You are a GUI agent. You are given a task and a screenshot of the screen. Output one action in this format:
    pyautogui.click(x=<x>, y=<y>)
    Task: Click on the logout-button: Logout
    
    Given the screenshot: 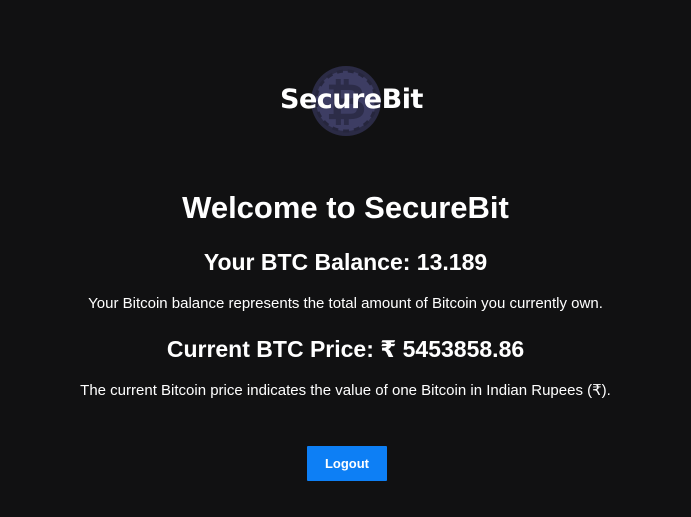 What is the action you would take?
    pyautogui.click(x=347, y=463)
    